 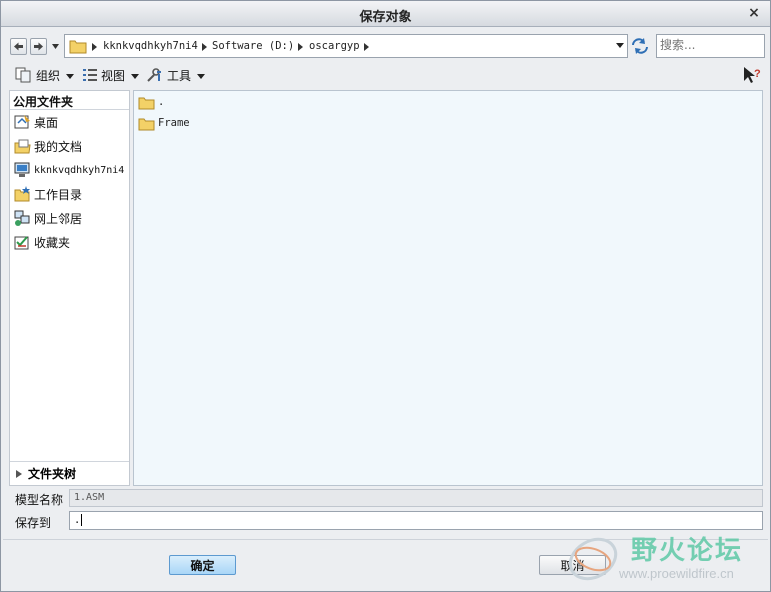 What do you see at coordinates (113, 75) in the screenshot?
I see `view-label: 视图` at bounding box center [113, 75].